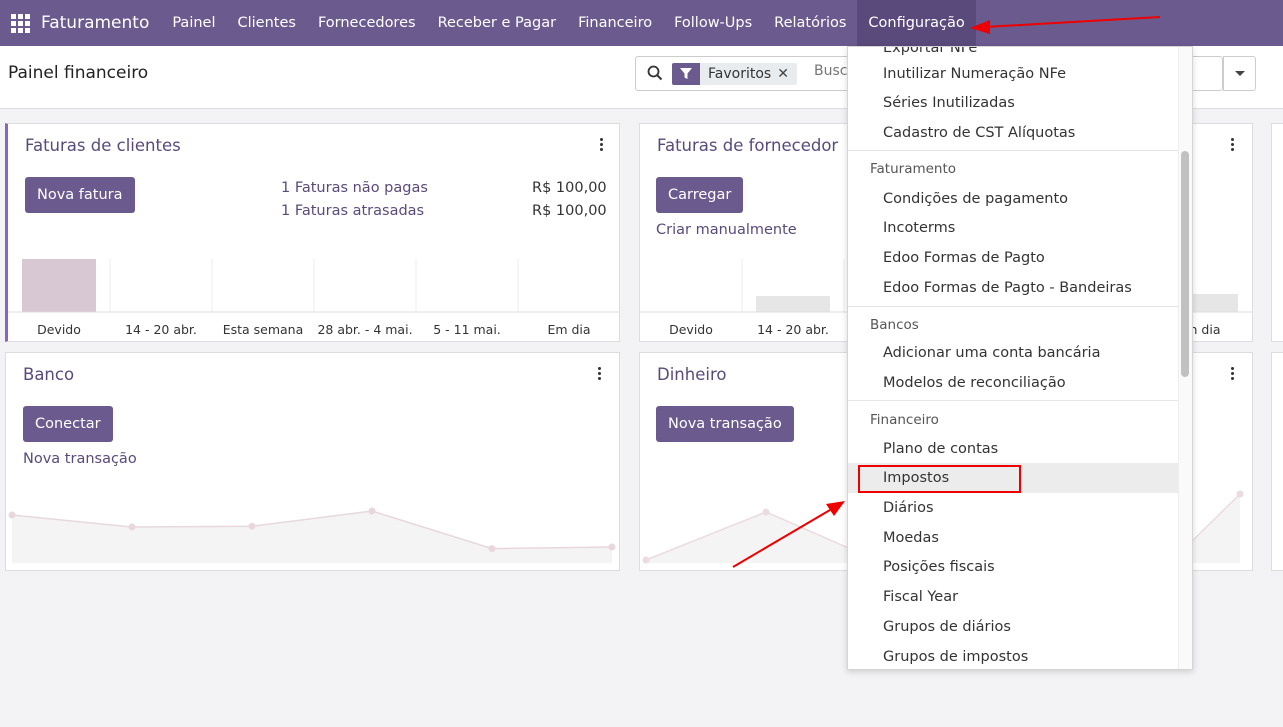 The height and width of the screenshot is (727, 1283). I want to click on bank-line-chart, so click(312, 524).